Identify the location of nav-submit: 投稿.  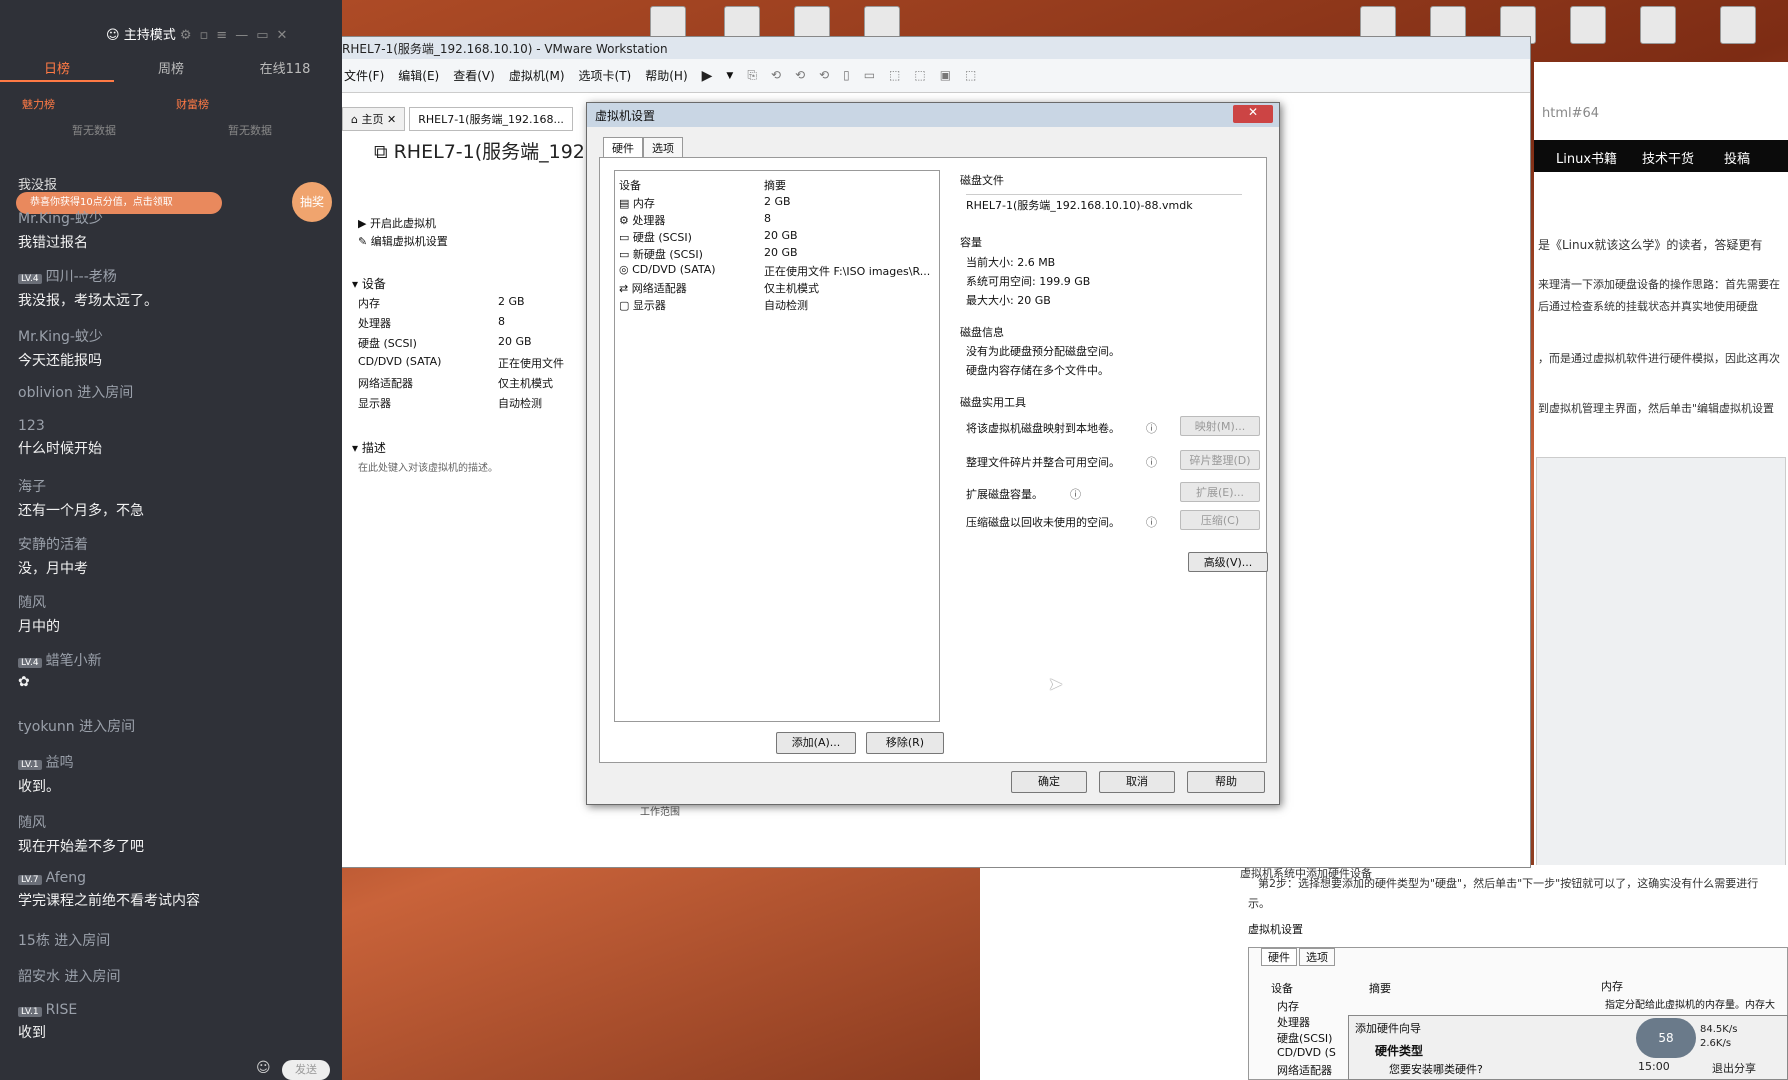
(1737, 157).